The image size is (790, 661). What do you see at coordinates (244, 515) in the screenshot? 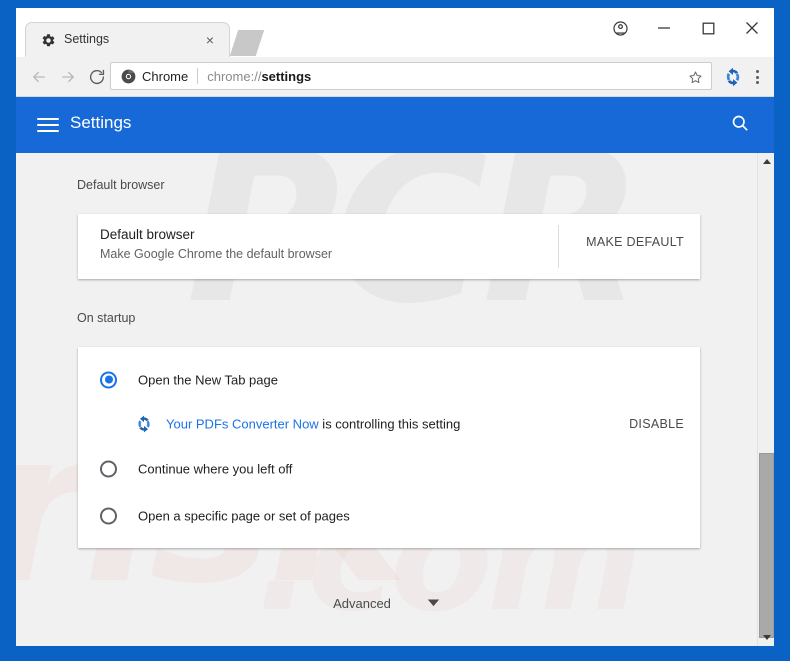
I see `startup-option-label: Open a specific page or set of pages` at bounding box center [244, 515].